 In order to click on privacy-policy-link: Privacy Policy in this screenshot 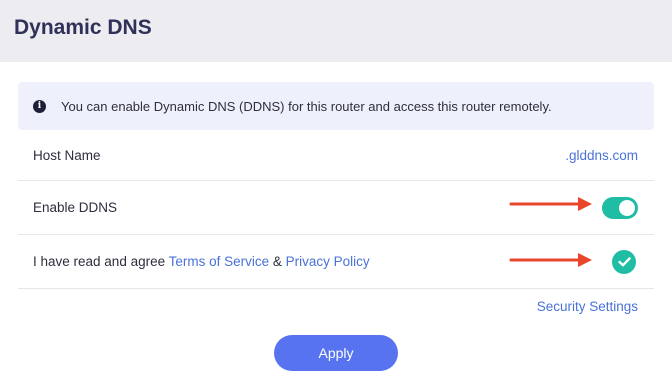, I will do `click(328, 261)`.